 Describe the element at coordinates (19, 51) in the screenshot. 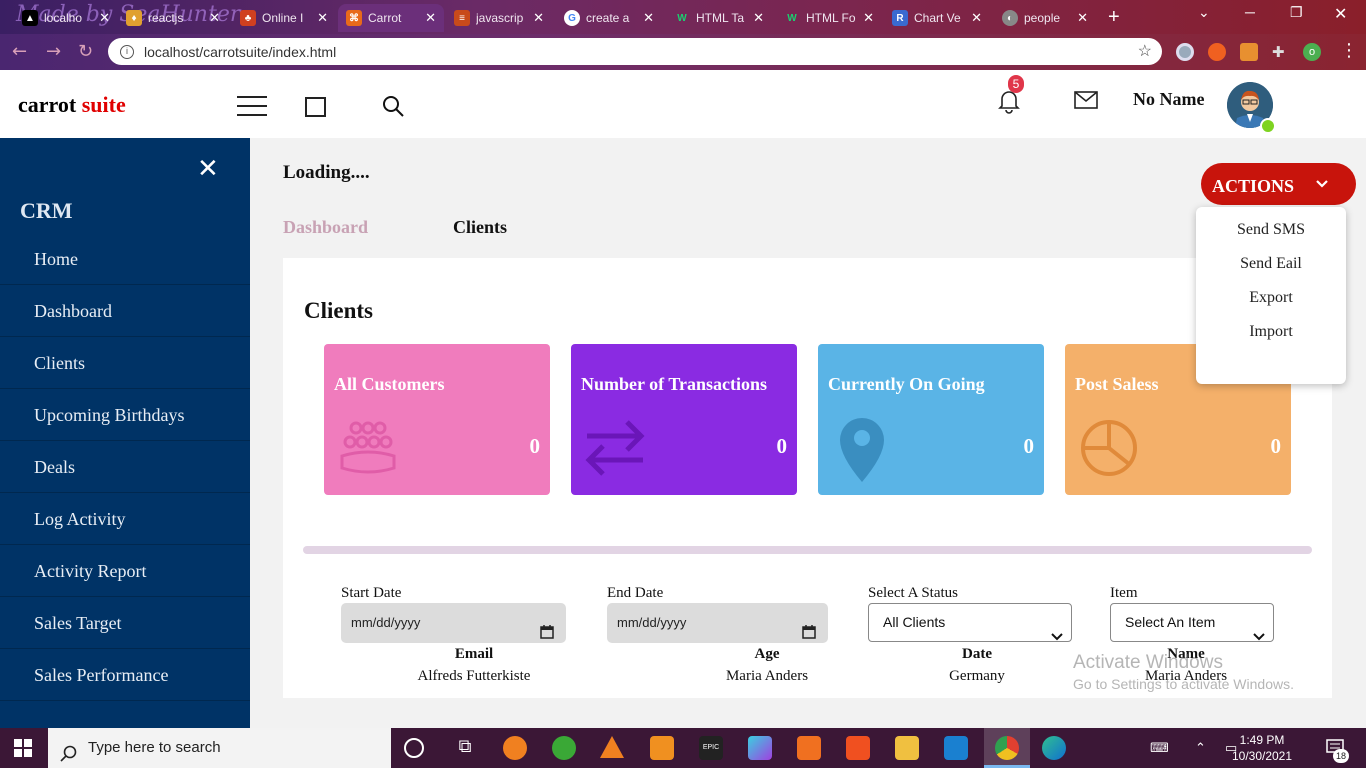

I see `back-arrow-icon: ←` at that location.